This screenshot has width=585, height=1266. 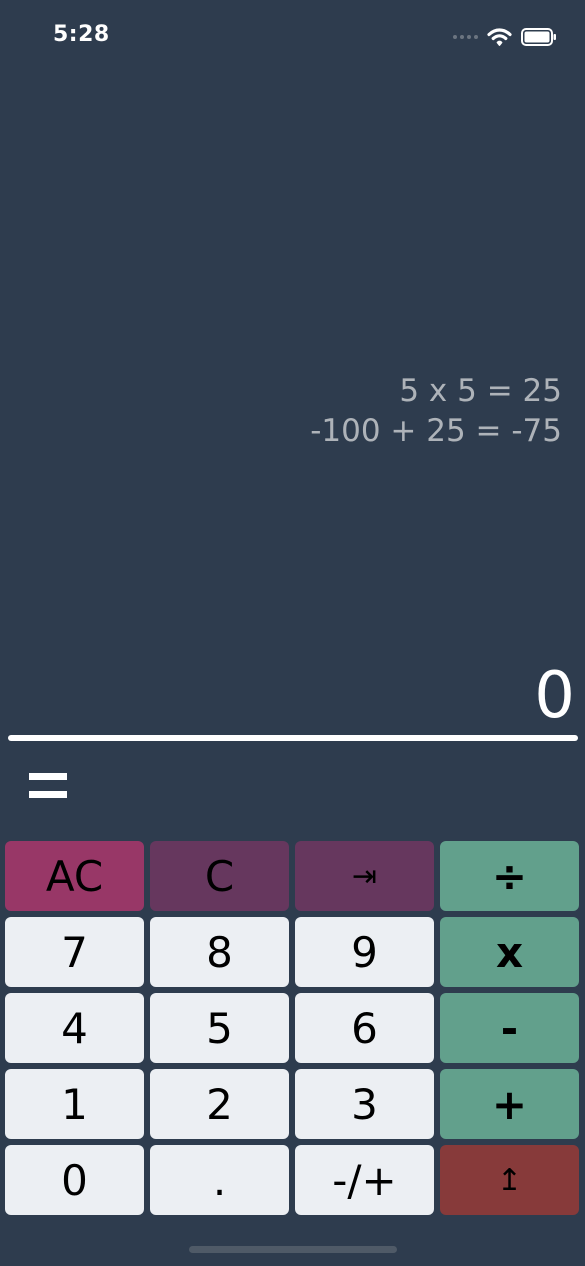 What do you see at coordinates (74, 876) in the screenshot?
I see `all-clear-button: AC` at bounding box center [74, 876].